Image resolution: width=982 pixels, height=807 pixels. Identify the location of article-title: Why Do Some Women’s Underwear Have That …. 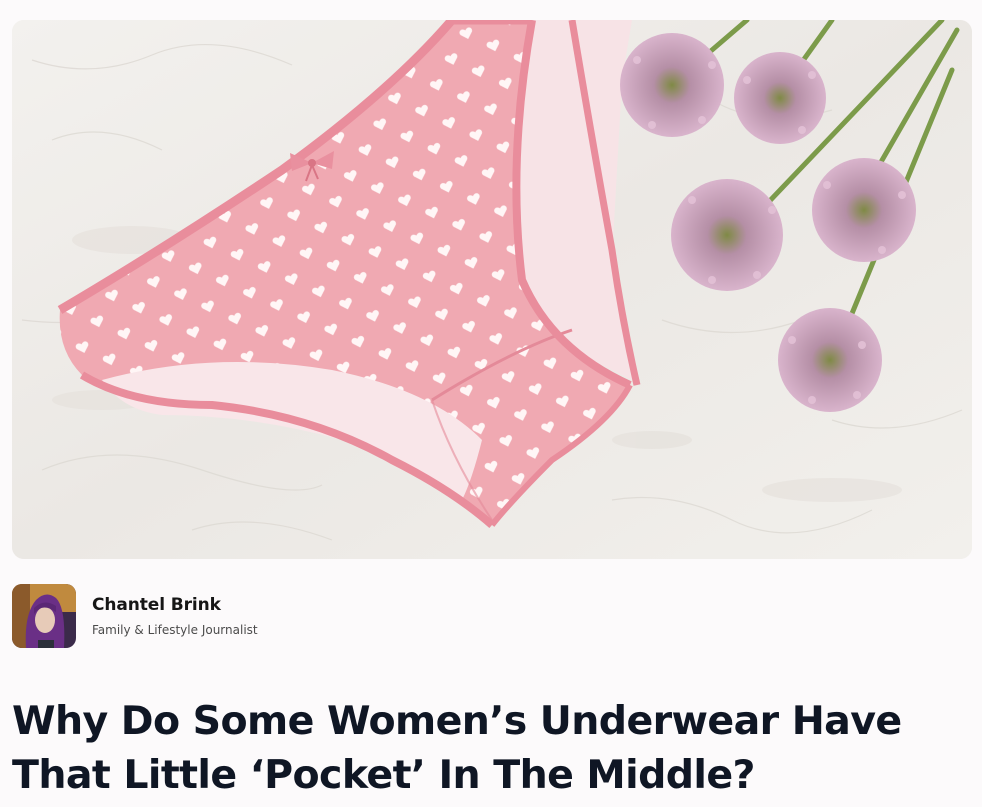
(457, 748).